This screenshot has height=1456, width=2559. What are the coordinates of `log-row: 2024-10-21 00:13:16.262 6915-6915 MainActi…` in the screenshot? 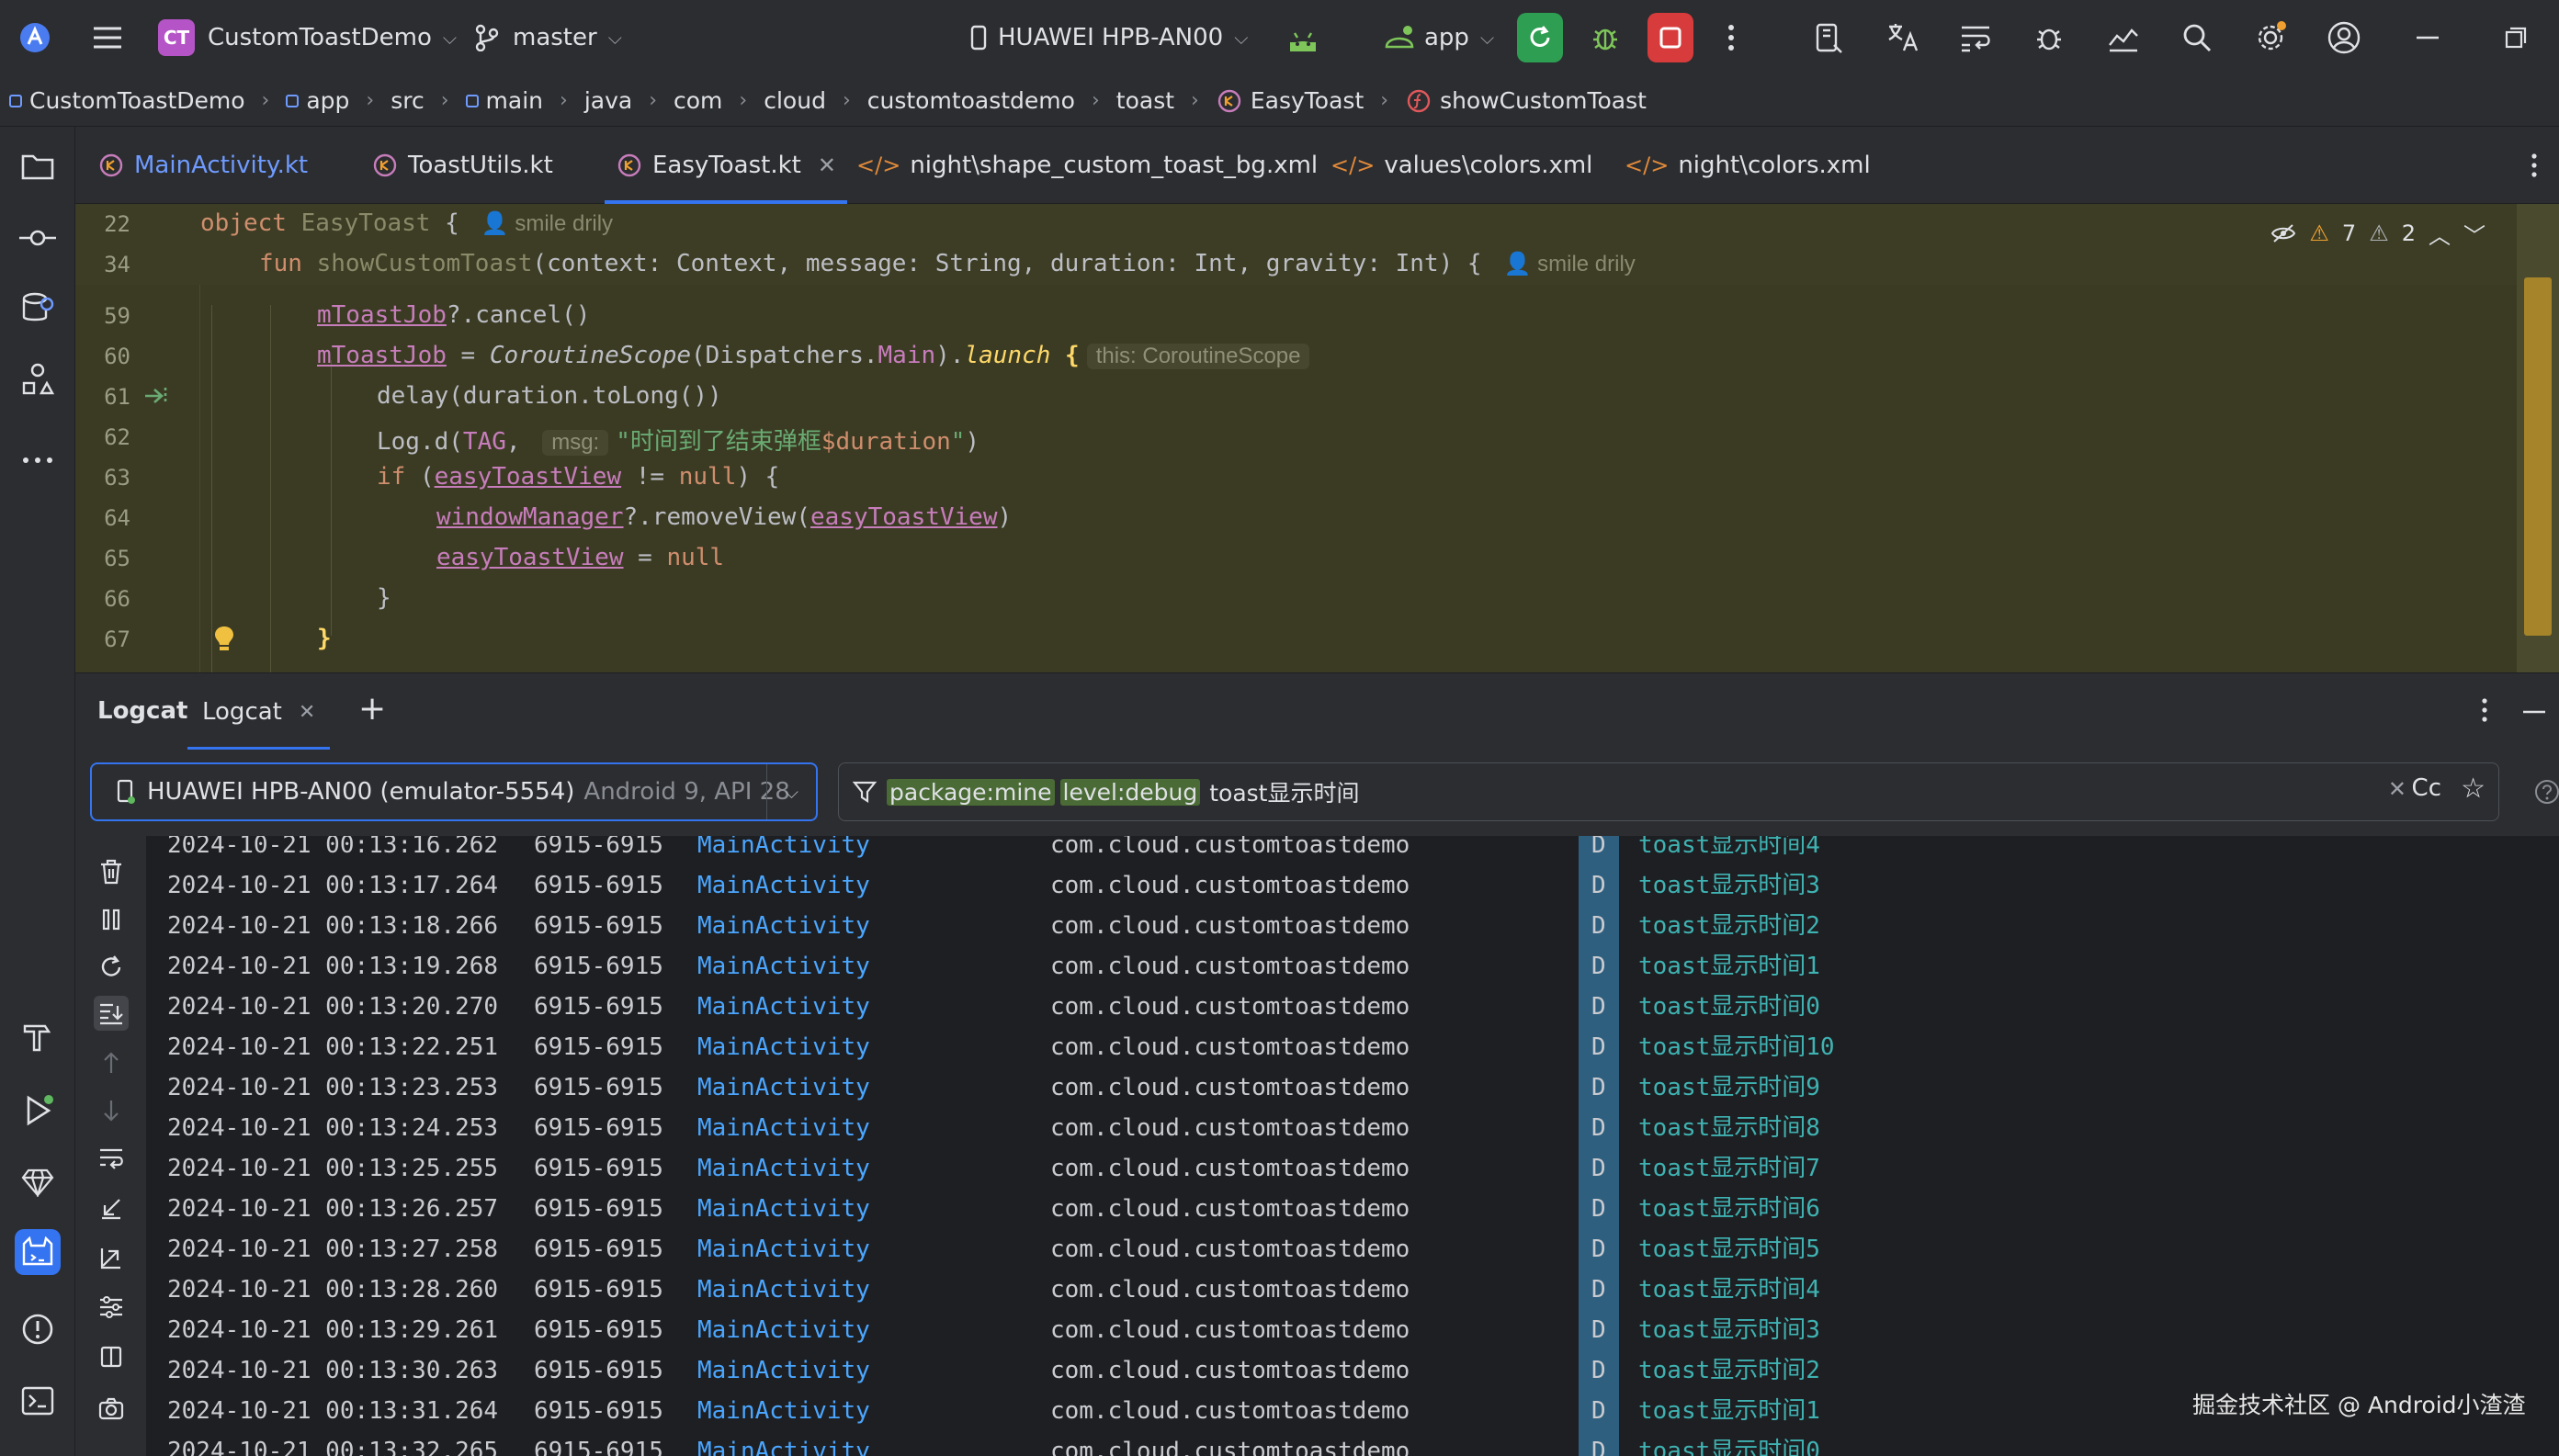 It's located at (1353, 850).